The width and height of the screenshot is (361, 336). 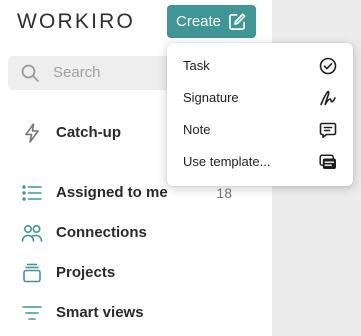 I want to click on create-button: Create, so click(x=211, y=21).